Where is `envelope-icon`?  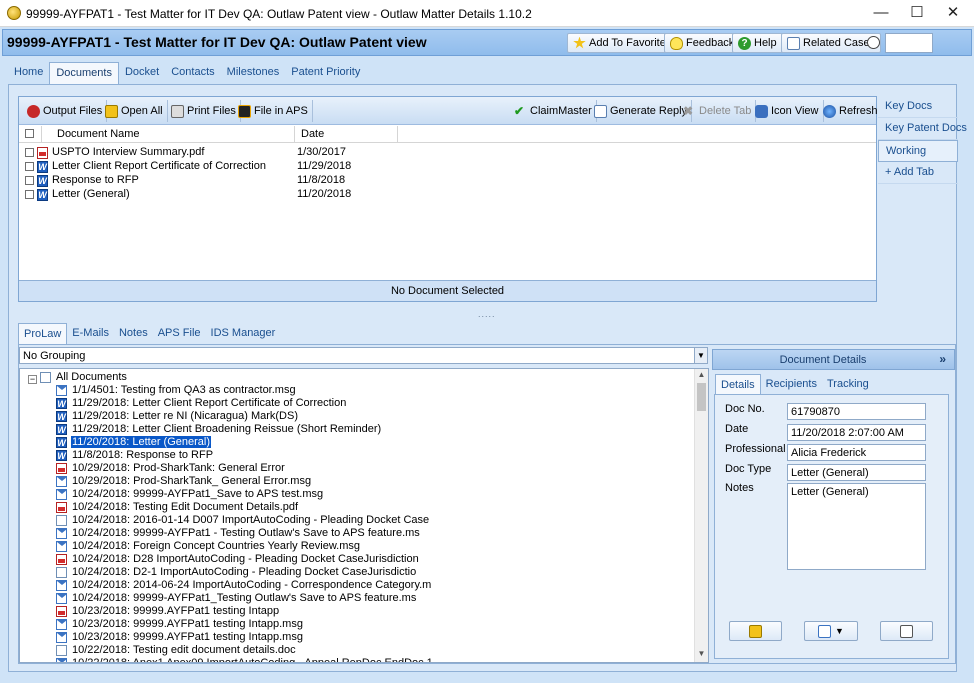
envelope-icon is located at coordinates (825, 631).